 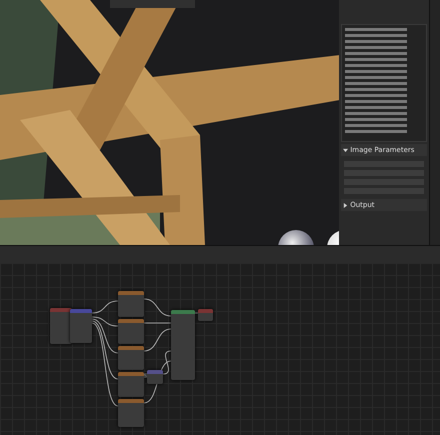 What do you see at coordinates (384, 83) in the screenshot?
I see `item-list` at bounding box center [384, 83].